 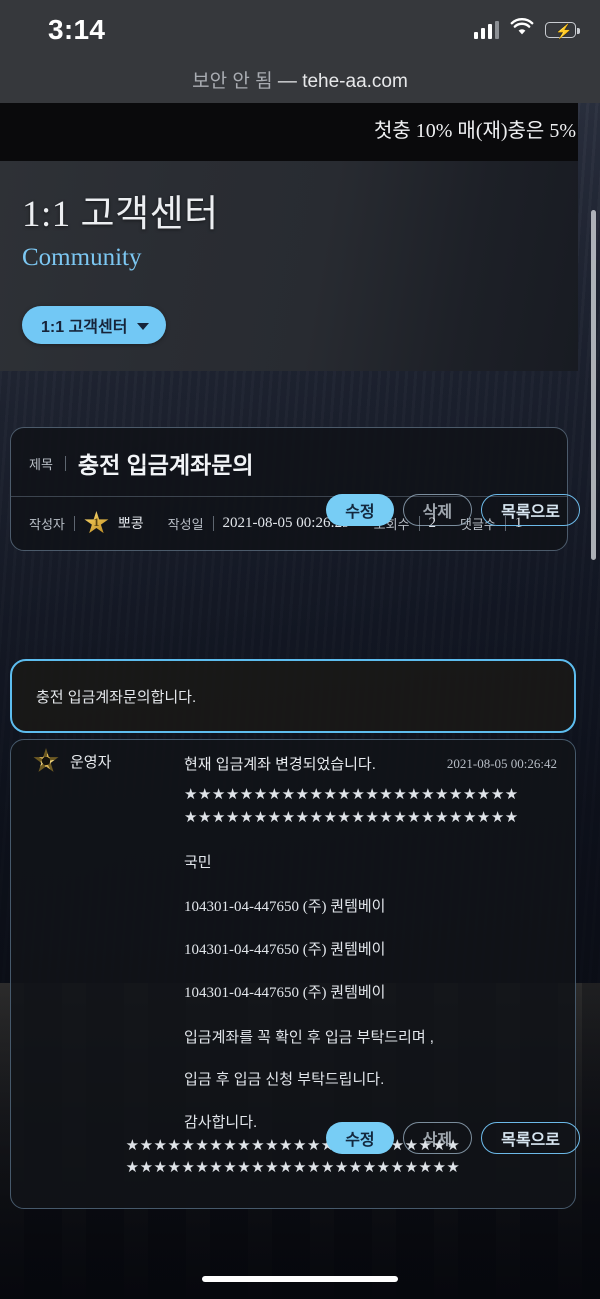 What do you see at coordinates (120, 214) in the screenshot?
I see `page-title: 1:1 고객센터` at bounding box center [120, 214].